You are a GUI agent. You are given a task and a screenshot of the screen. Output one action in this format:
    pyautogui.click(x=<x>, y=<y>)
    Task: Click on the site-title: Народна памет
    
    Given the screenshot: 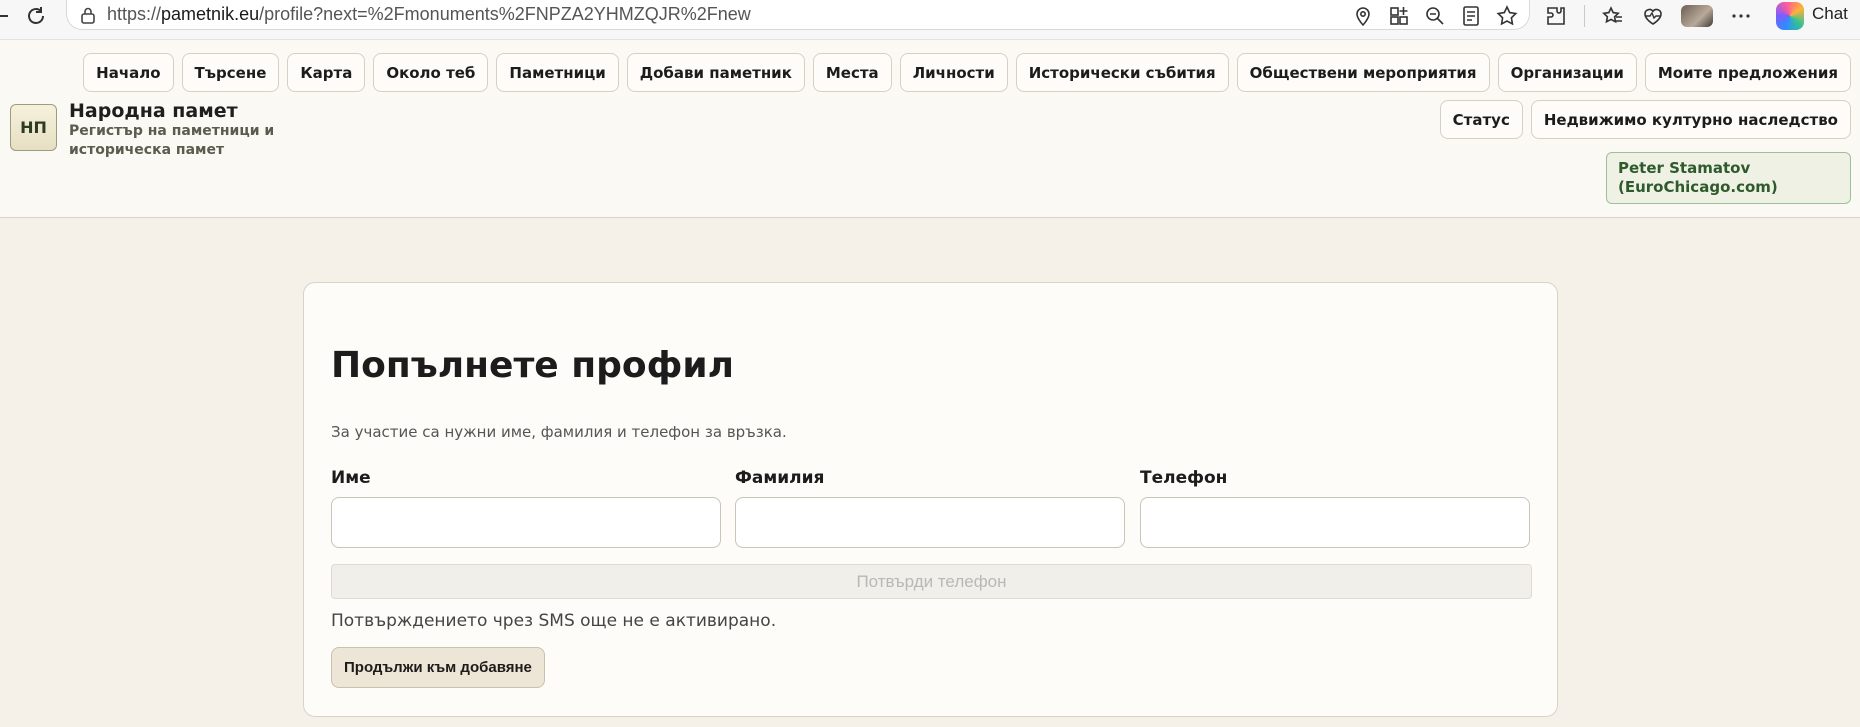 What is the action you would take?
    pyautogui.click(x=153, y=111)
    